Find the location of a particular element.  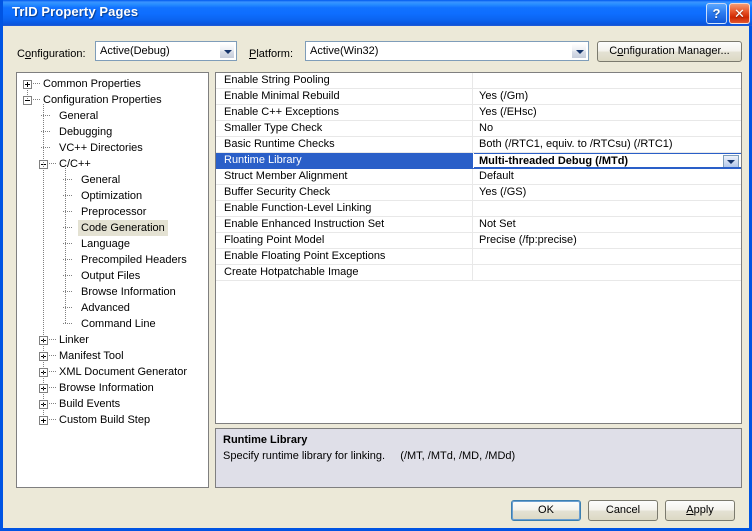

ok-button: OK is located at coordinates (546, 510).